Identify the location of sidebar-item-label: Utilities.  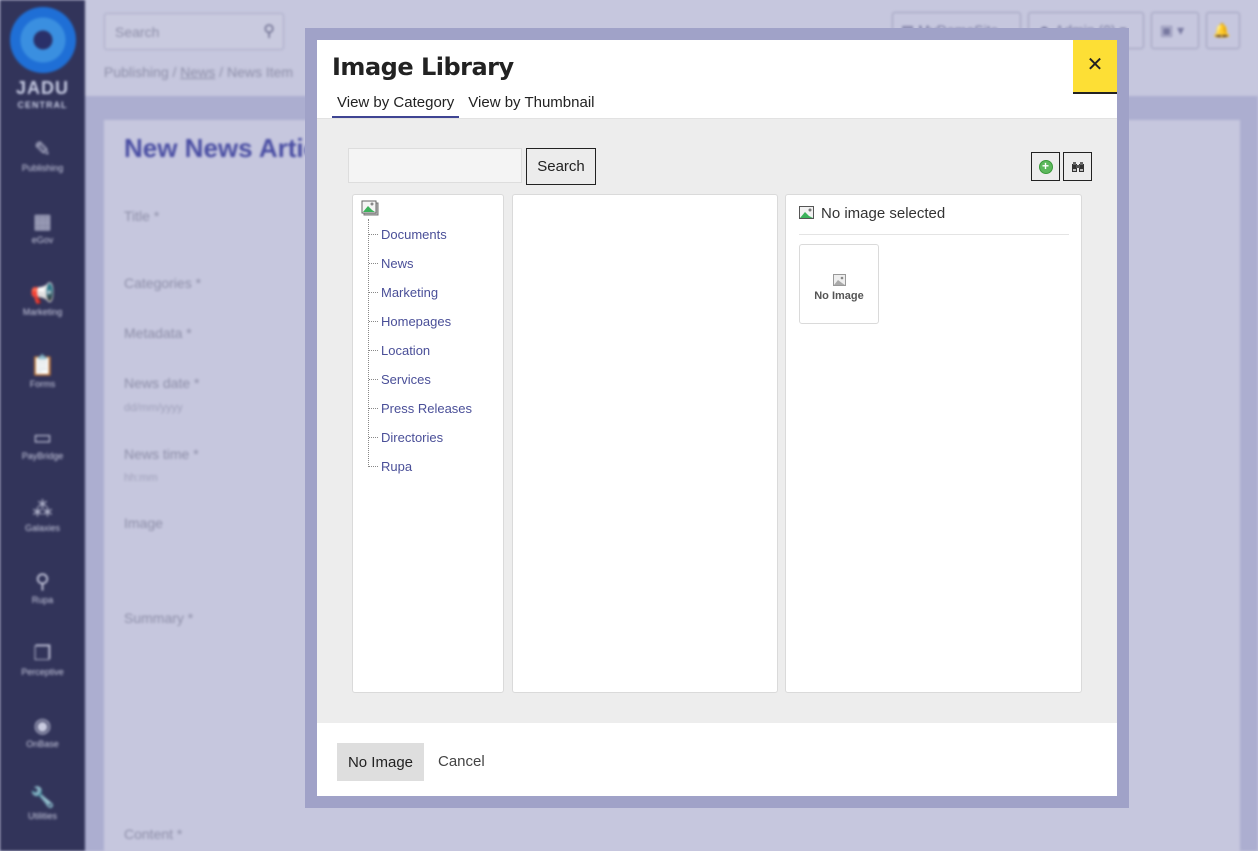
(42, 816).